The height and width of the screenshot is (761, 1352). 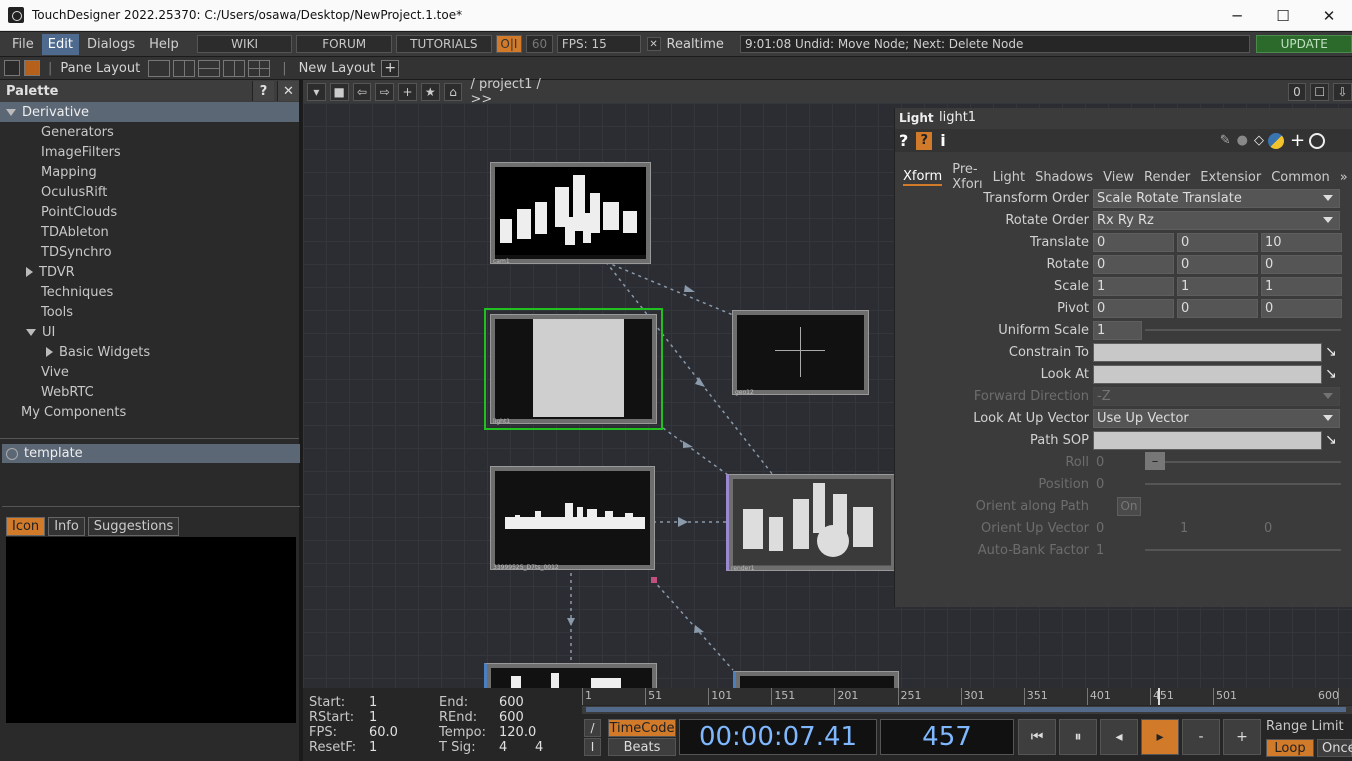 I want to click on menu-help: Help, so click(x=164, y=44).